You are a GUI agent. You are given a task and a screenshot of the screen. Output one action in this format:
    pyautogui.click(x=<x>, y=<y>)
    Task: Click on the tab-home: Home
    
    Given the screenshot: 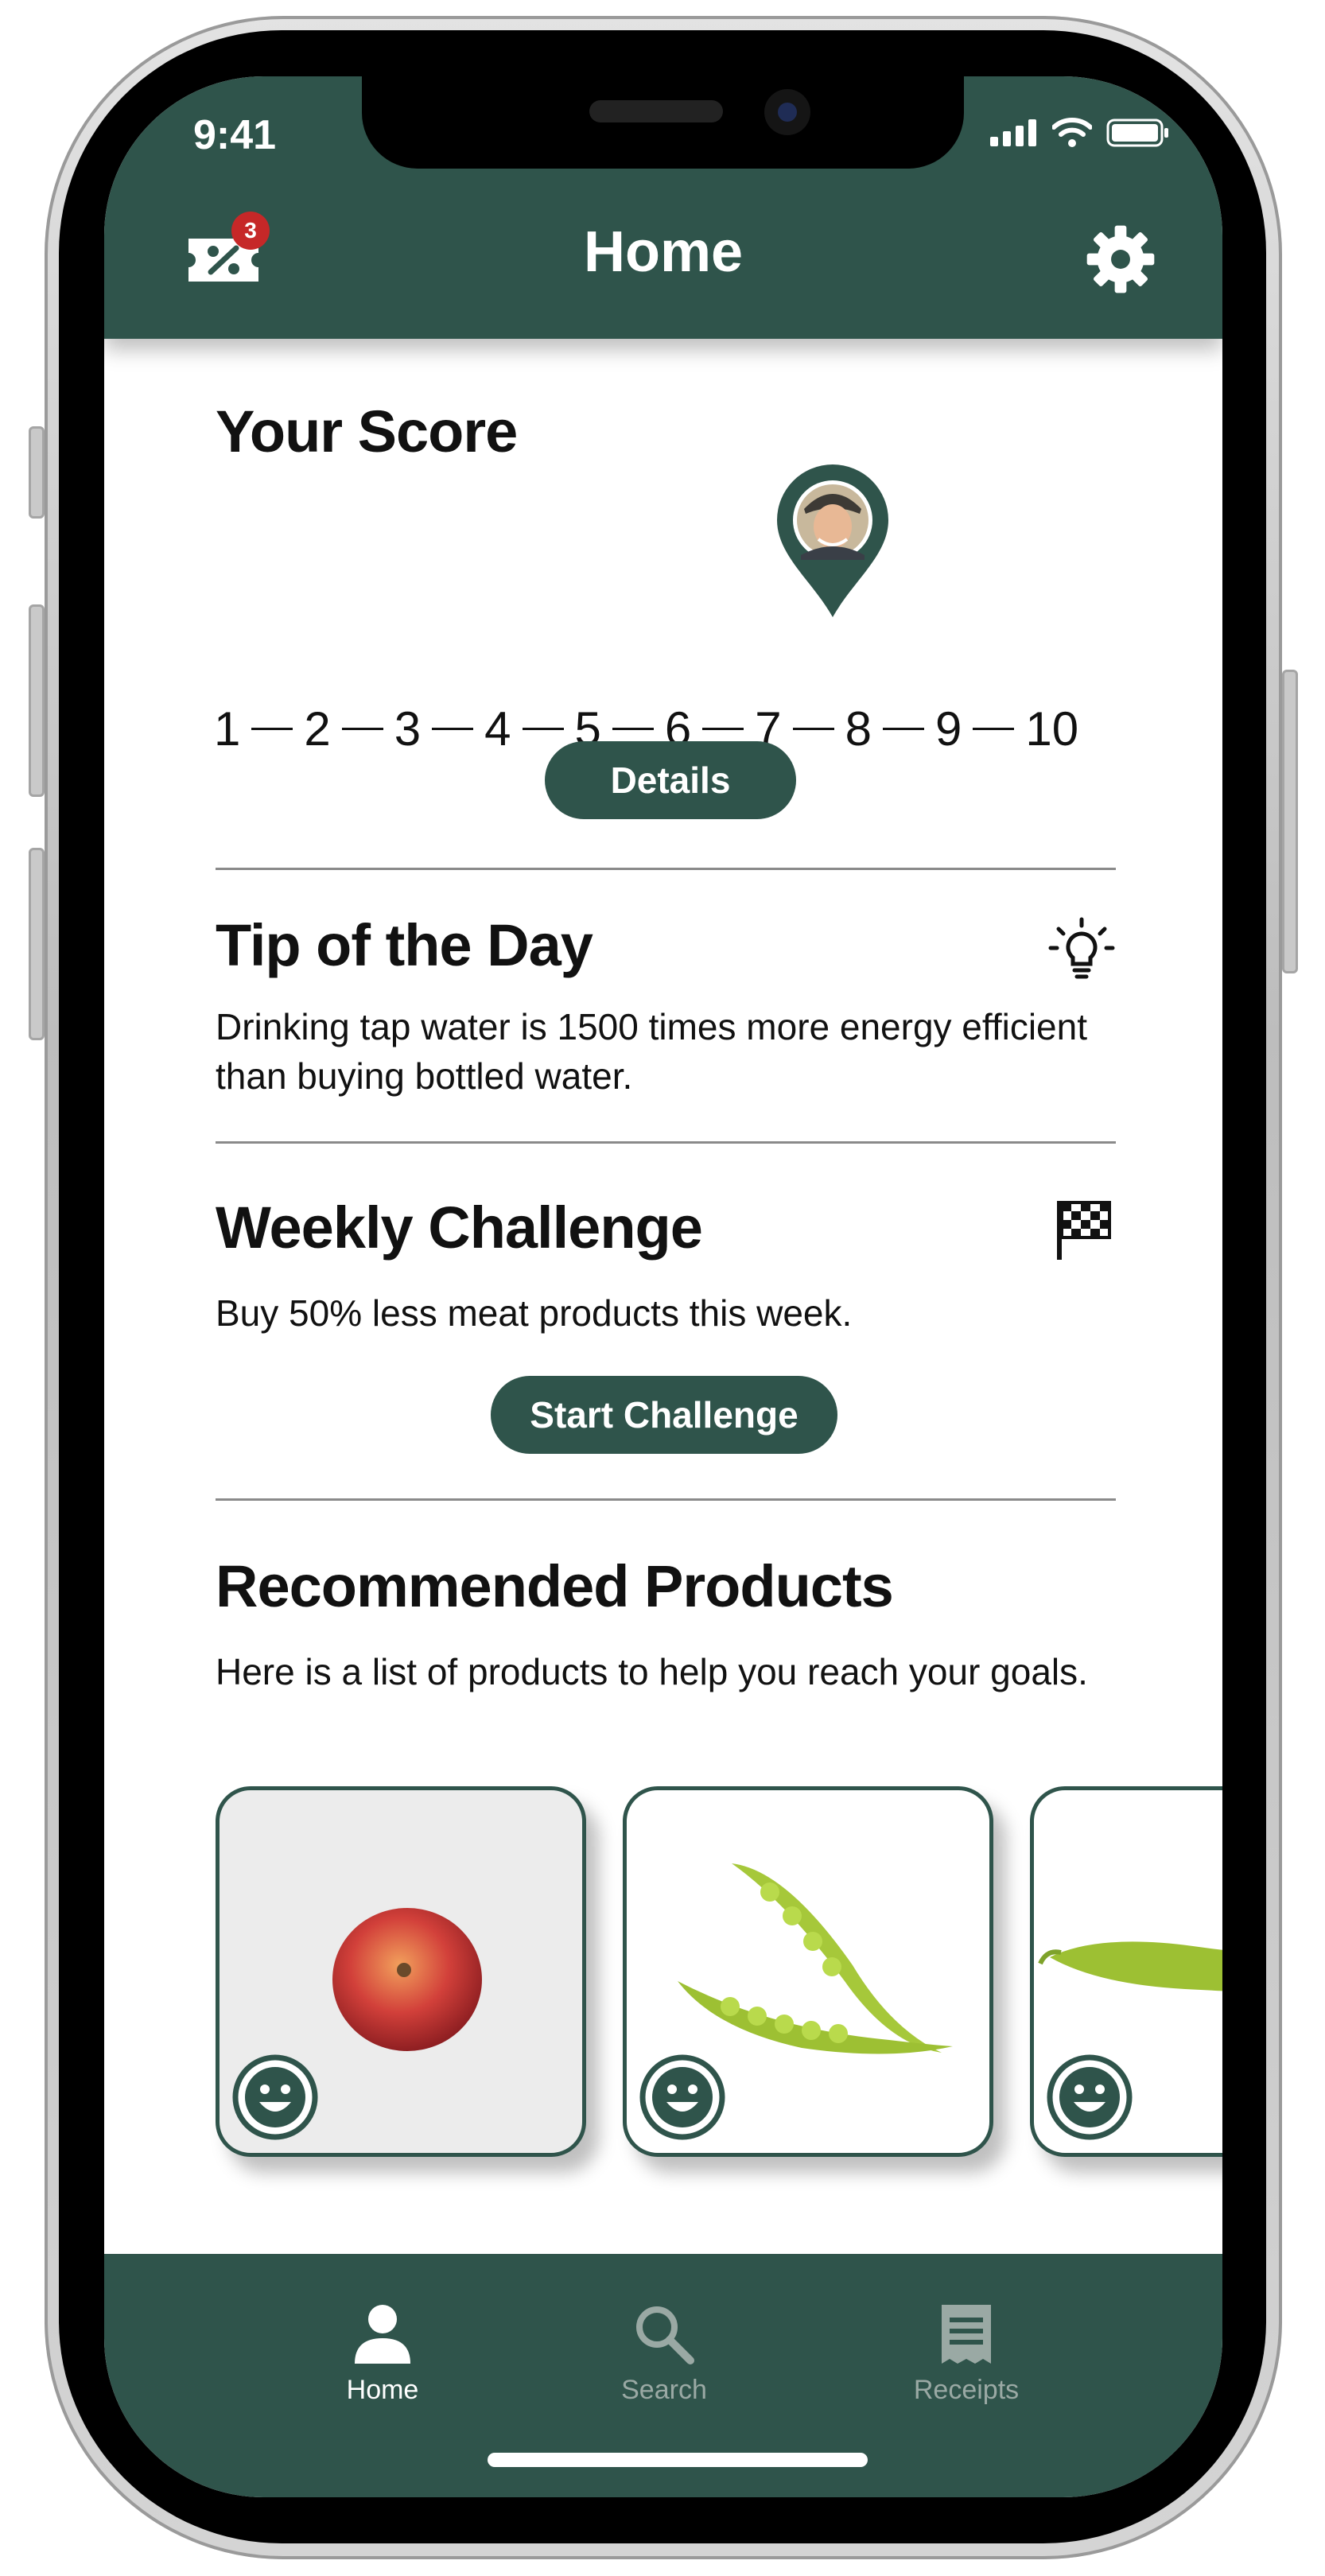 What is the action you would take?
    pyautogui.click(x=382, y=2354)
    